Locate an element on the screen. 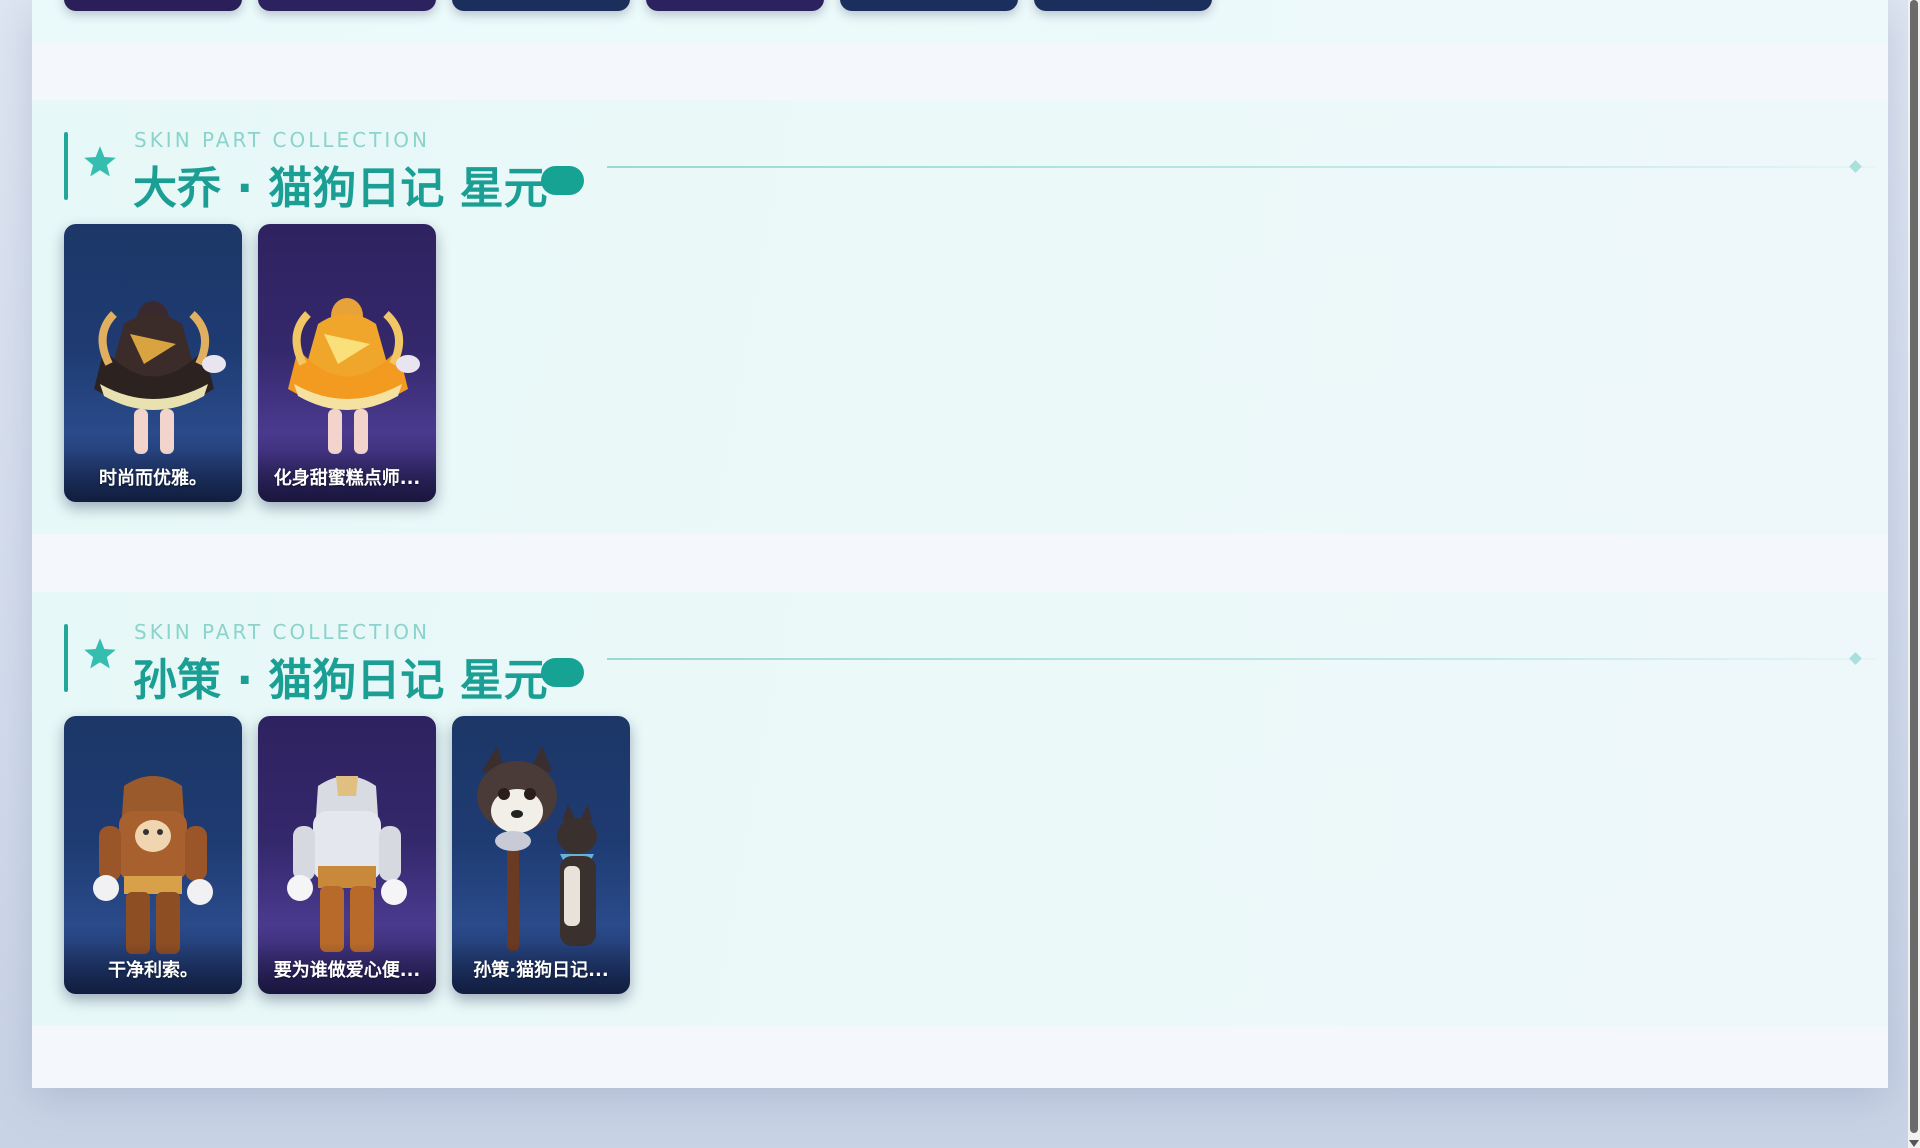  vertical-scrollbar is located at coordinates (1914, 574).